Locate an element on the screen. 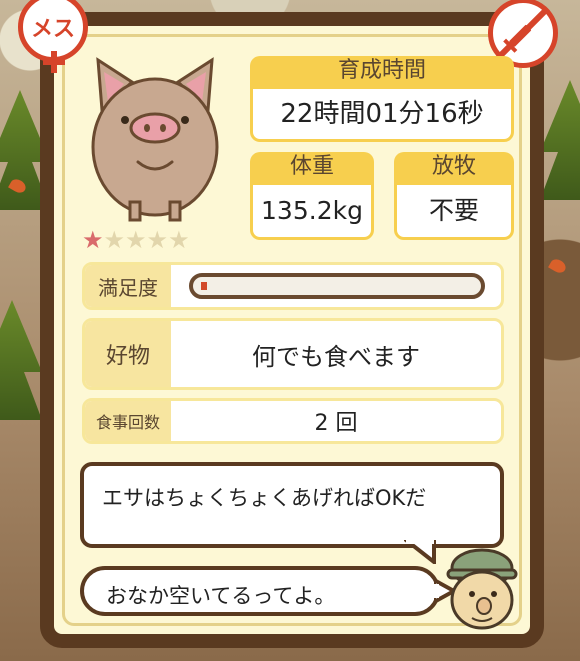  favorite-food-row: 好物 何でも食べます is located at coordinates (293, 354).